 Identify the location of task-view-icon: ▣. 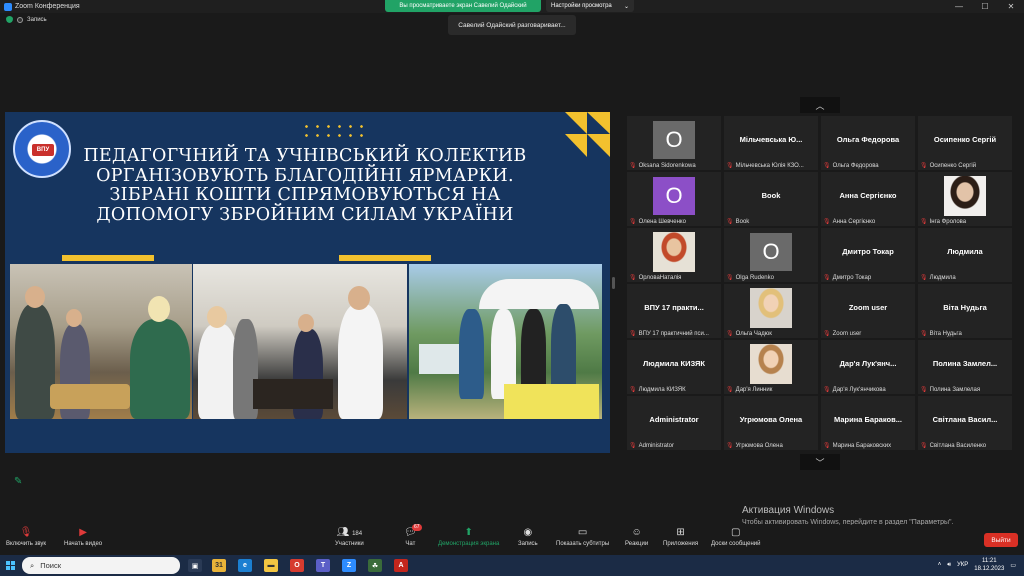
(195, 565).